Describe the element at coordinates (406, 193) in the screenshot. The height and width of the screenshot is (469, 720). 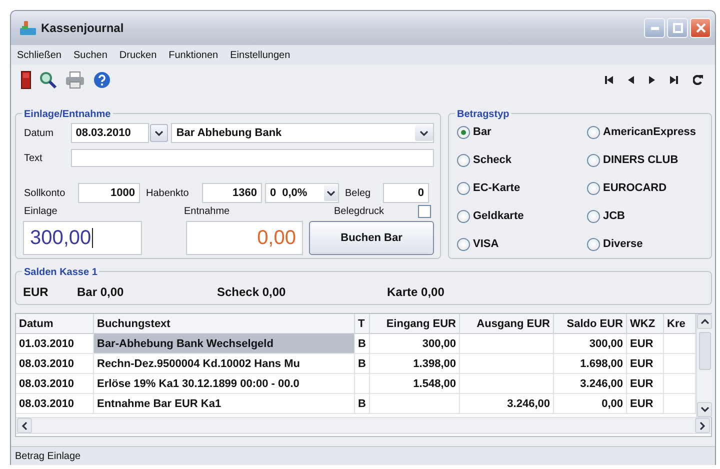
I see `receipt-field: 0` at that location.